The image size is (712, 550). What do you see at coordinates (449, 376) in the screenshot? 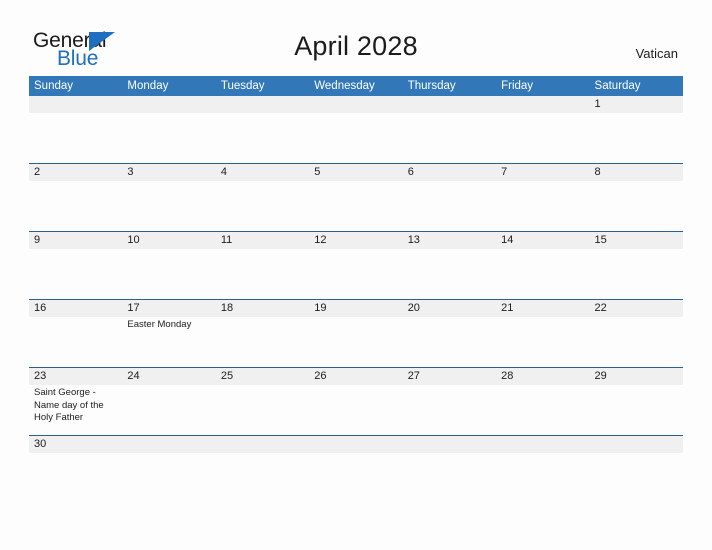
I see `day-number: 27` at bounding box center [449, 376].